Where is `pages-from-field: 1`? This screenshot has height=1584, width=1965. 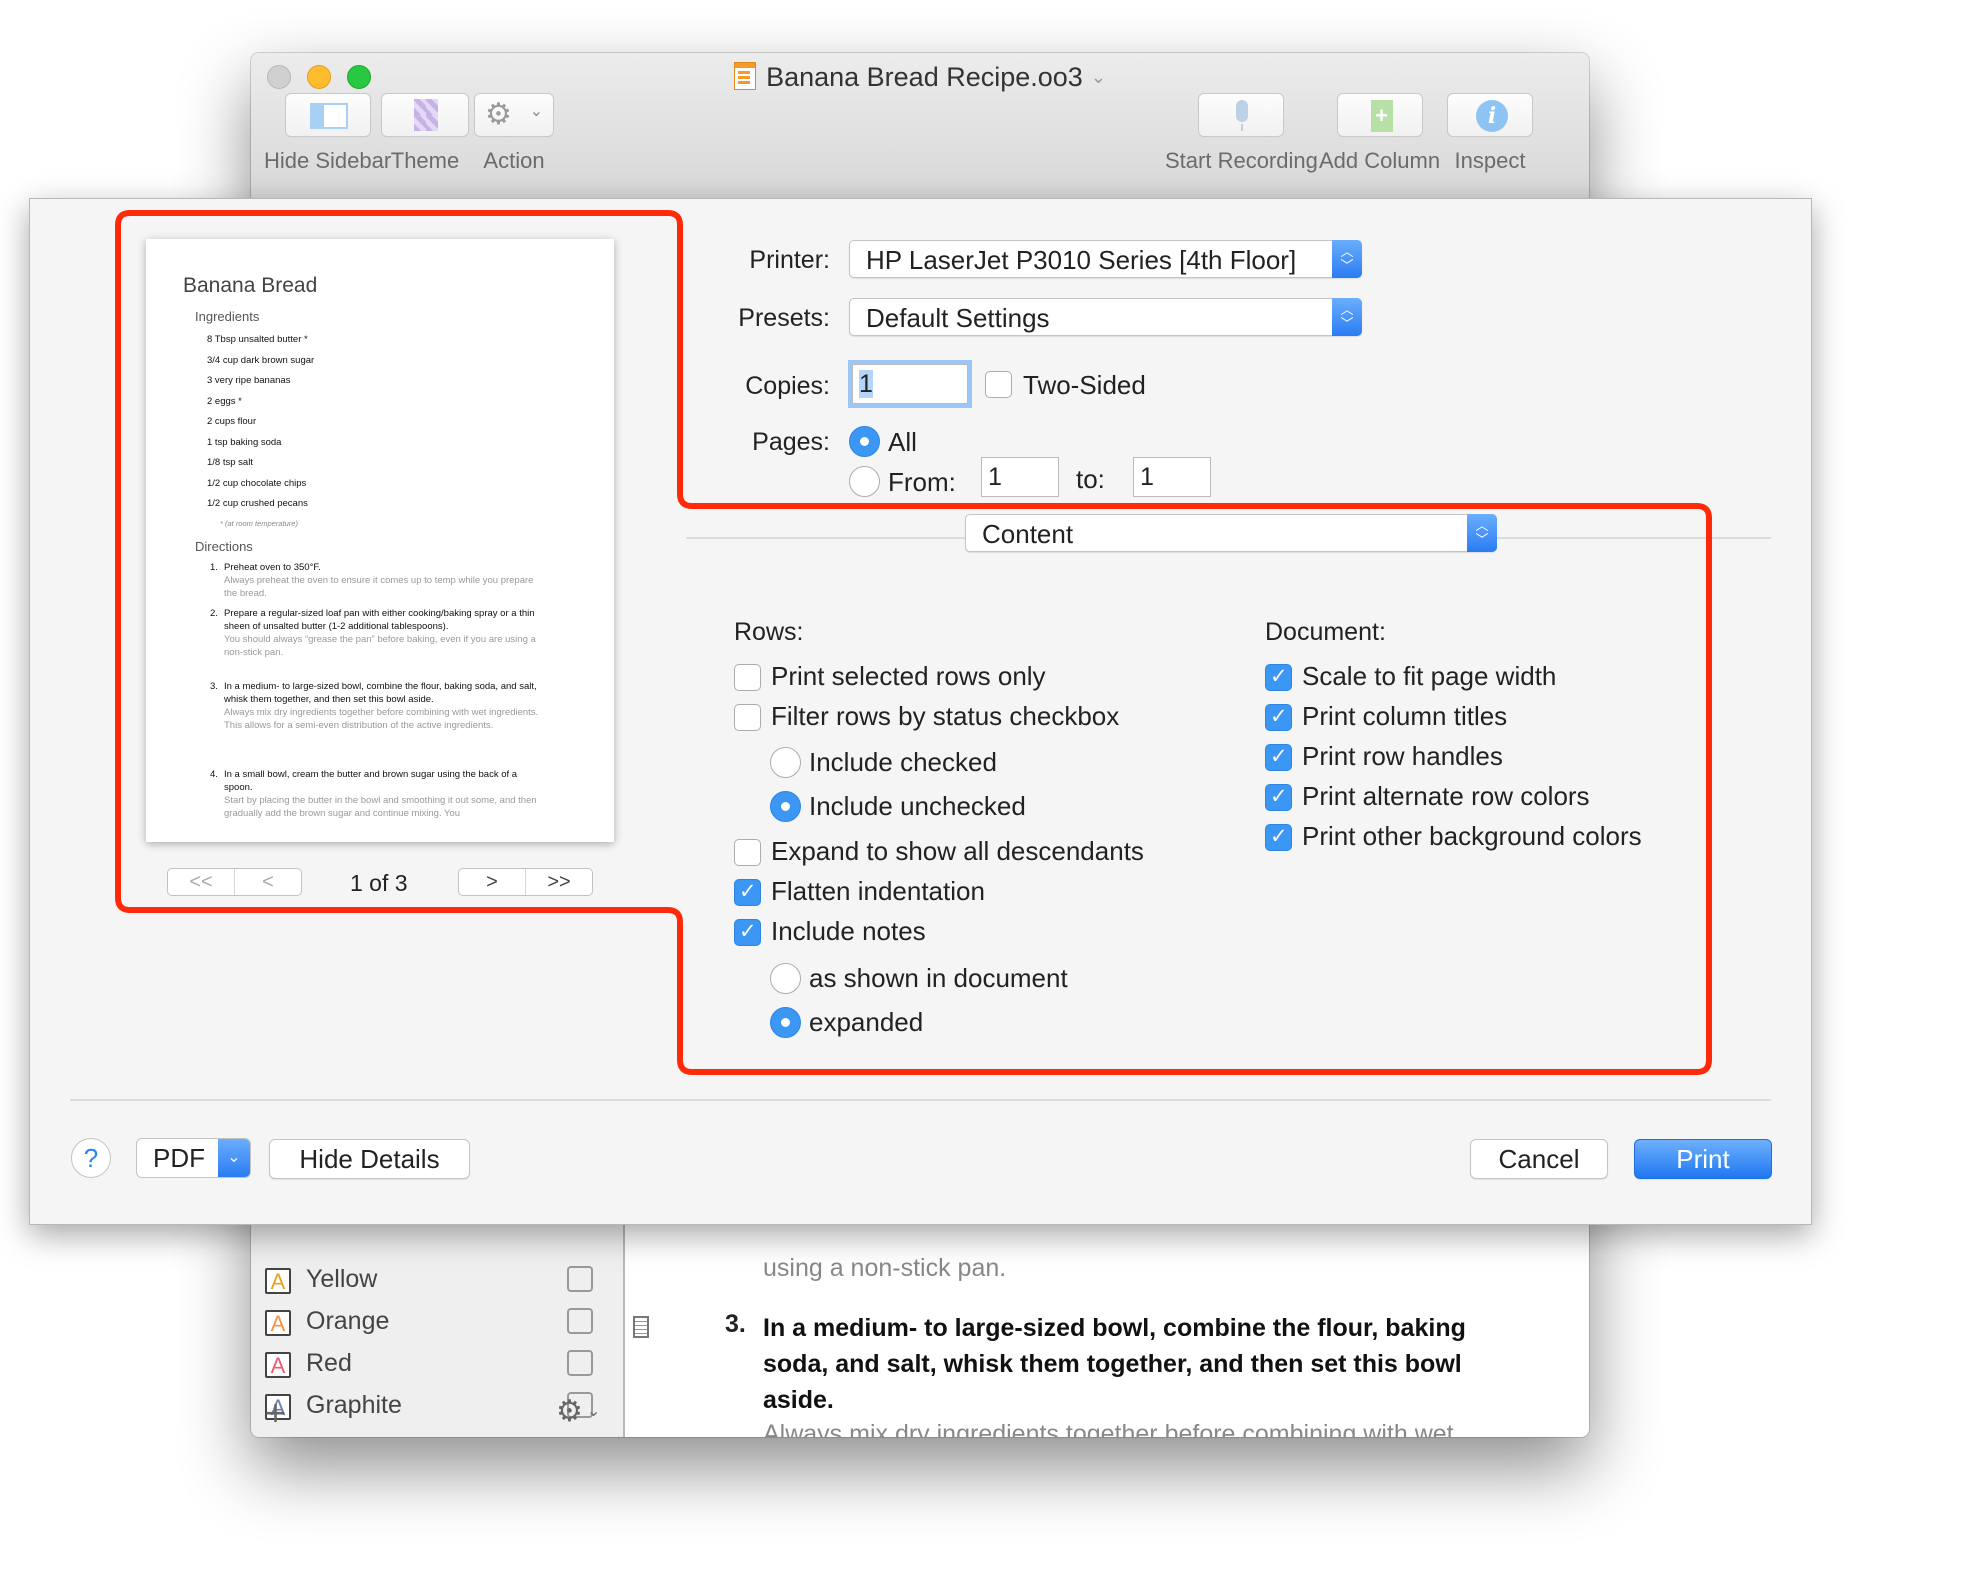 pages-from-field: 1 is located at coordinates (1020, 477).